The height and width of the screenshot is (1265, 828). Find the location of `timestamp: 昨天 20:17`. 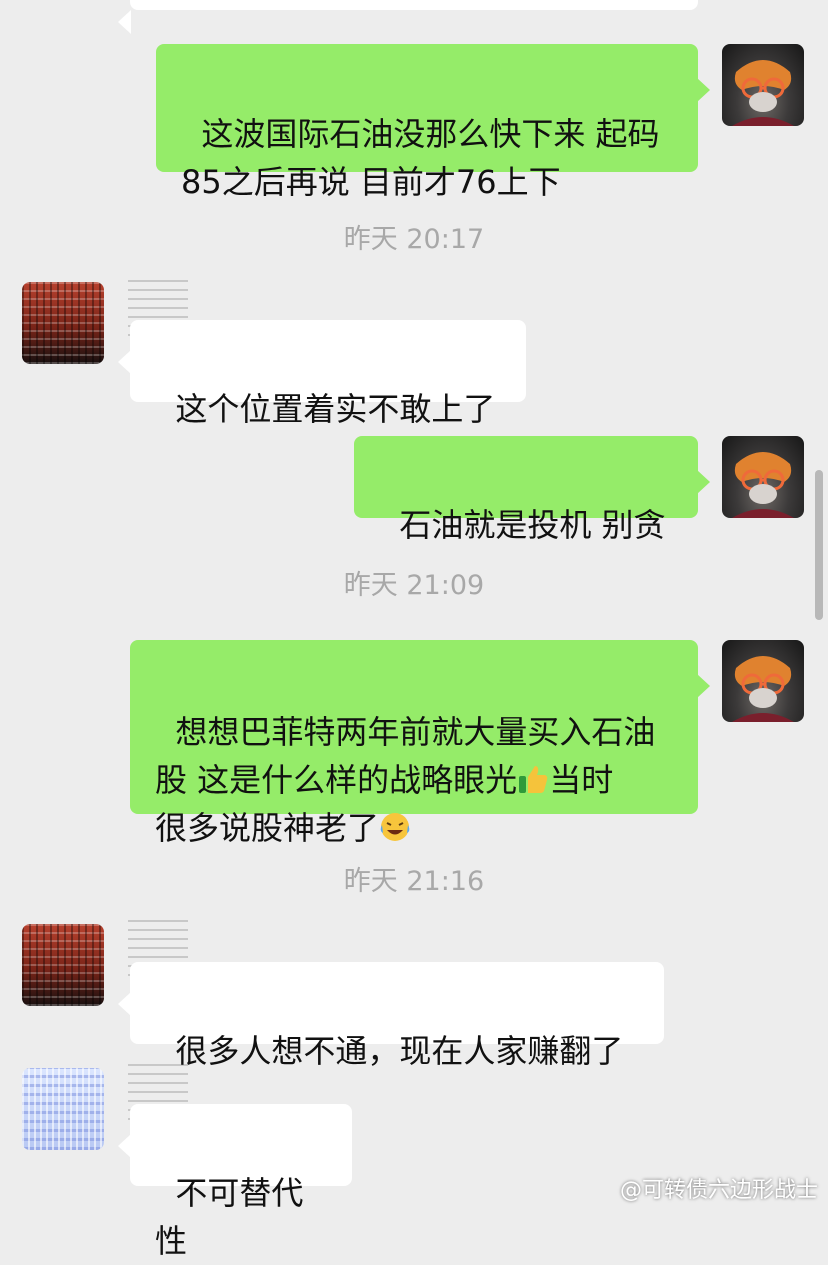

timestamp: 昨天 20:17 is located at coordinates (414, 239).